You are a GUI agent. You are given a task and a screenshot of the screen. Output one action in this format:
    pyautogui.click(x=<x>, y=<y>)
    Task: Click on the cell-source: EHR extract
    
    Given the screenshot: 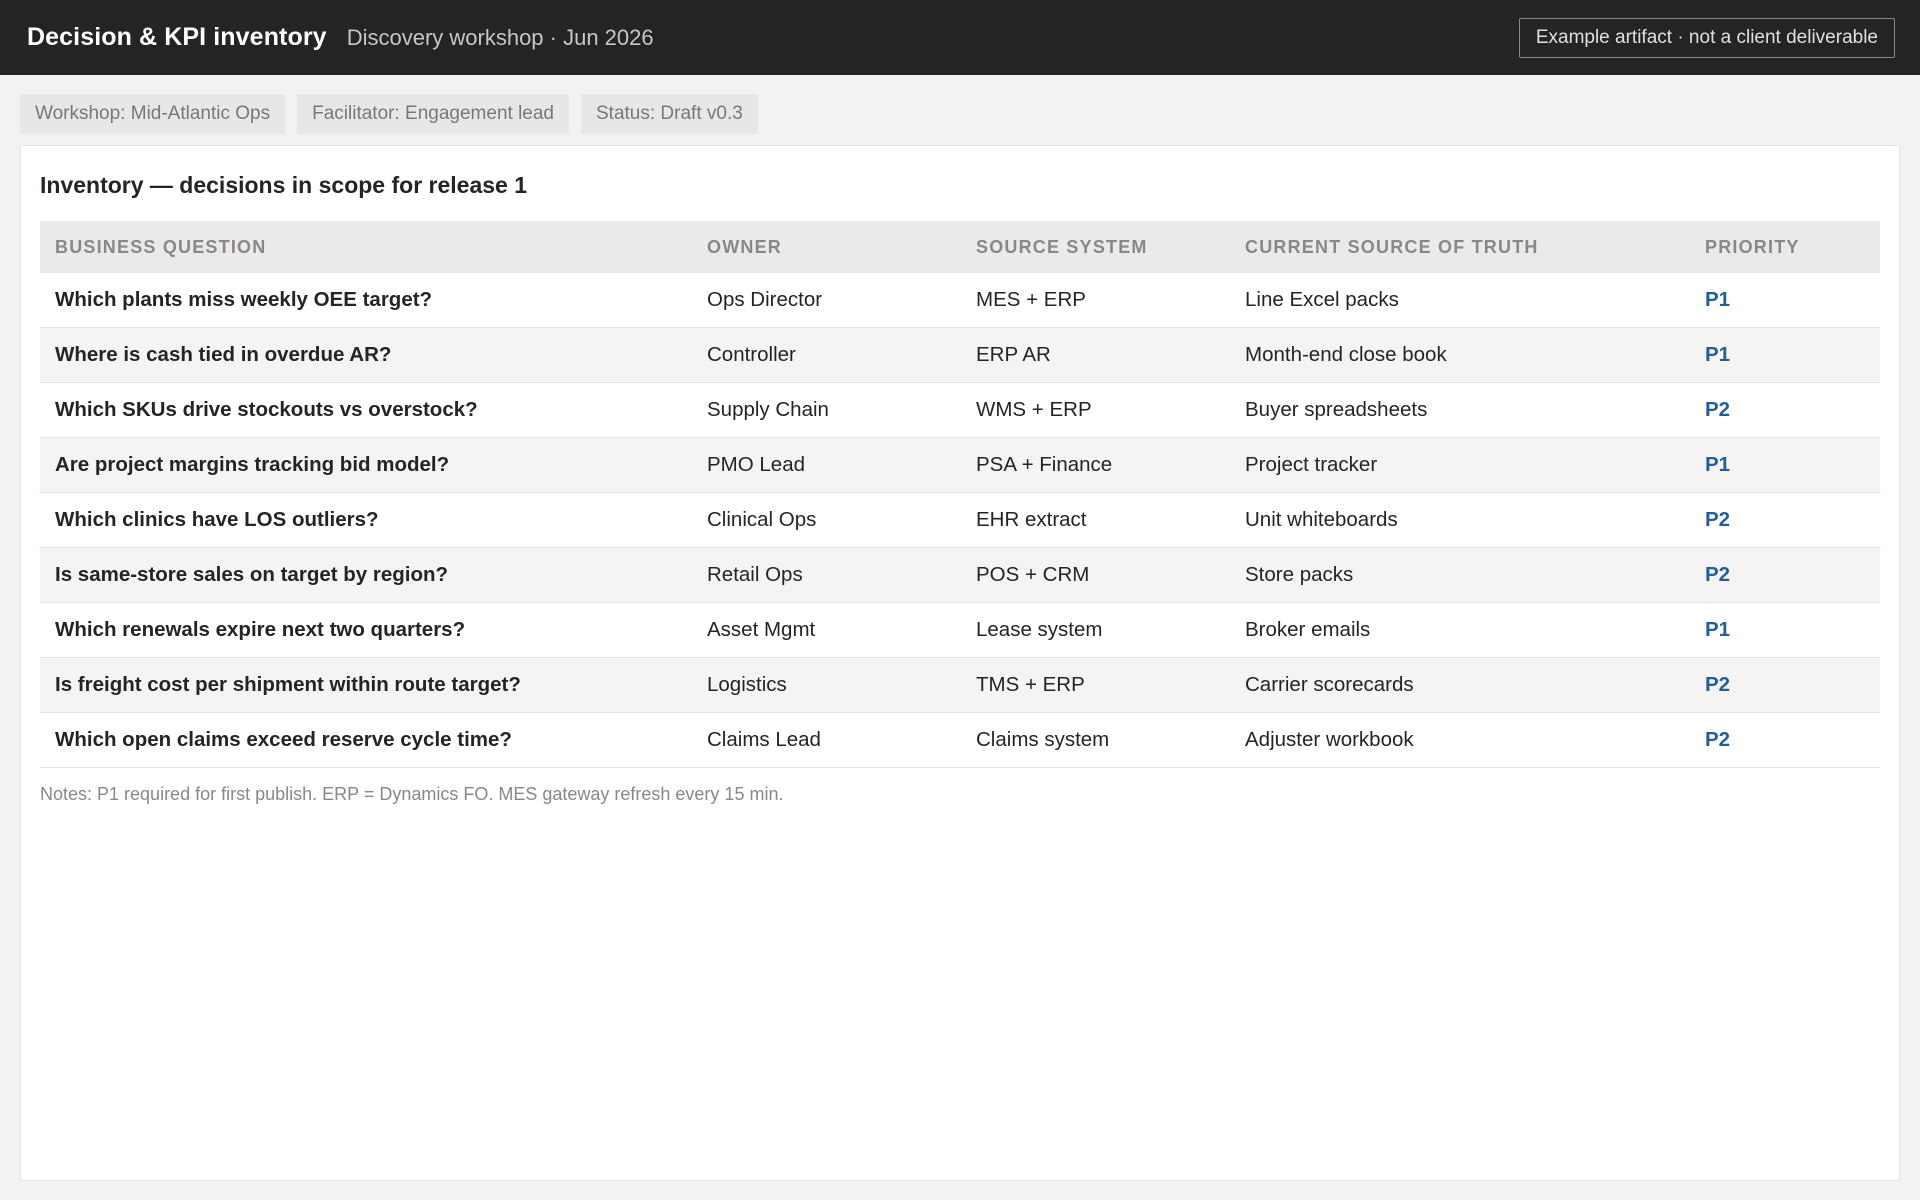 What is the action you would take?
    pyautogui.click(x=1095, y=520)
    